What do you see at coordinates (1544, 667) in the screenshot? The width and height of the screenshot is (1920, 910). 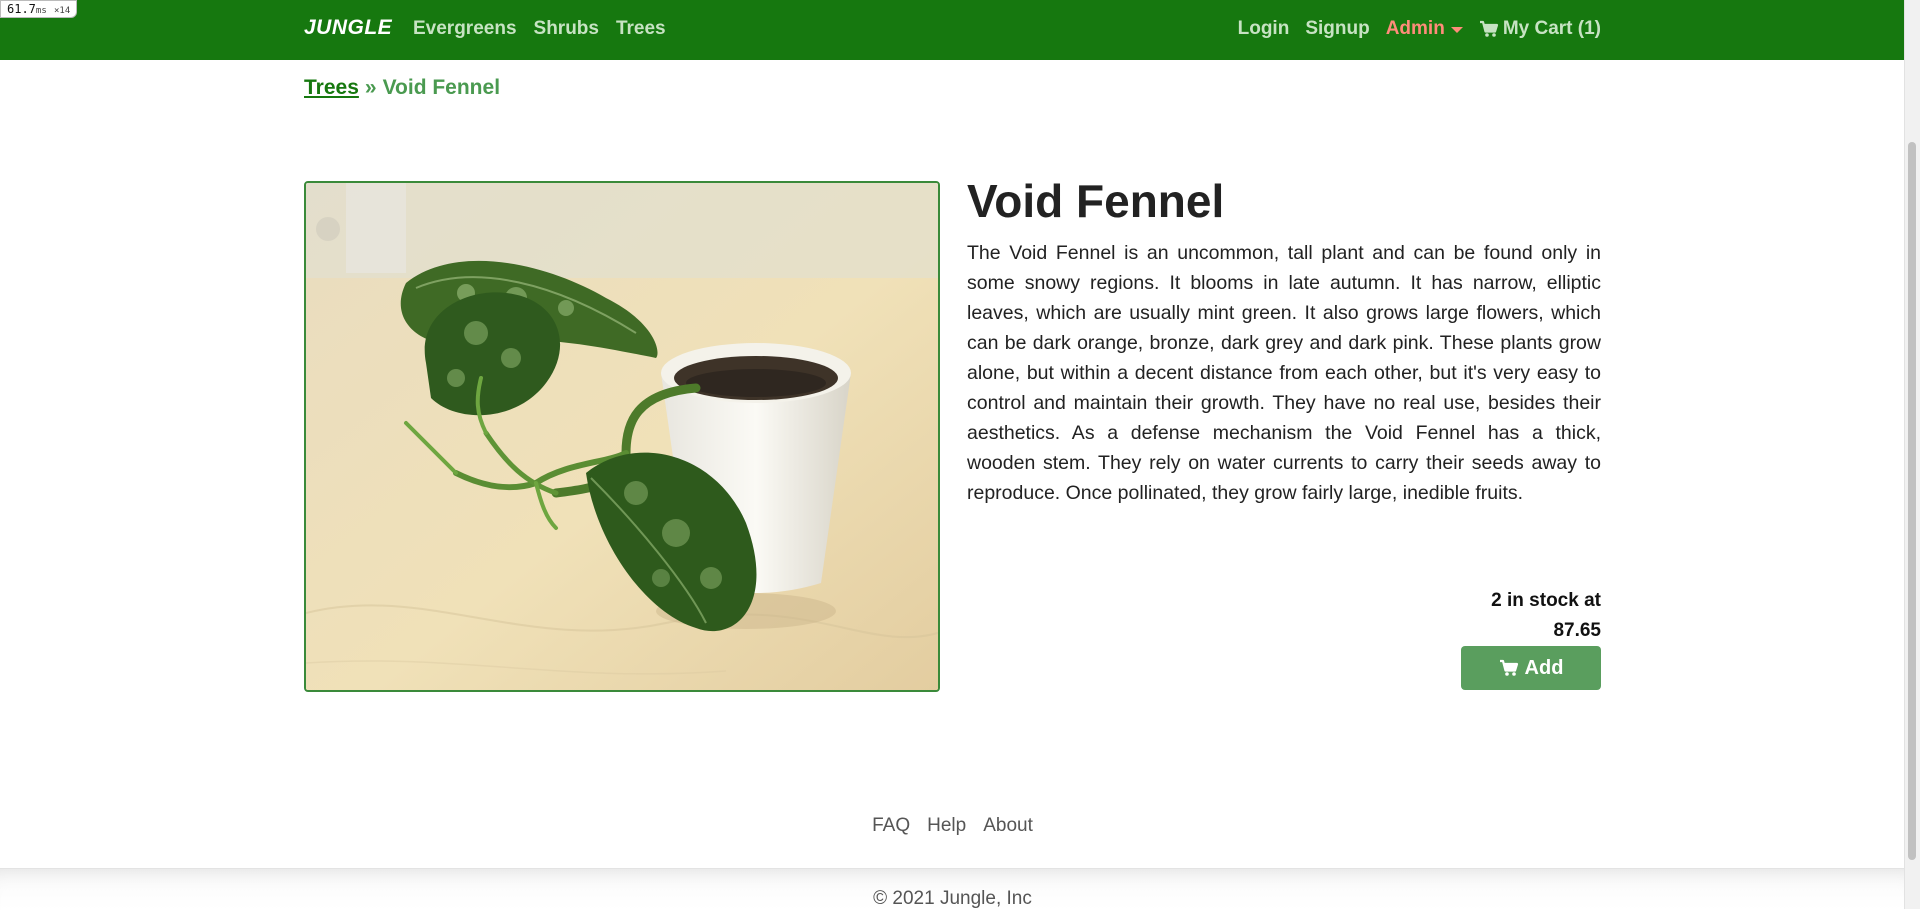 I see `add-button-label: Add` at bounding box center [1544, 667].